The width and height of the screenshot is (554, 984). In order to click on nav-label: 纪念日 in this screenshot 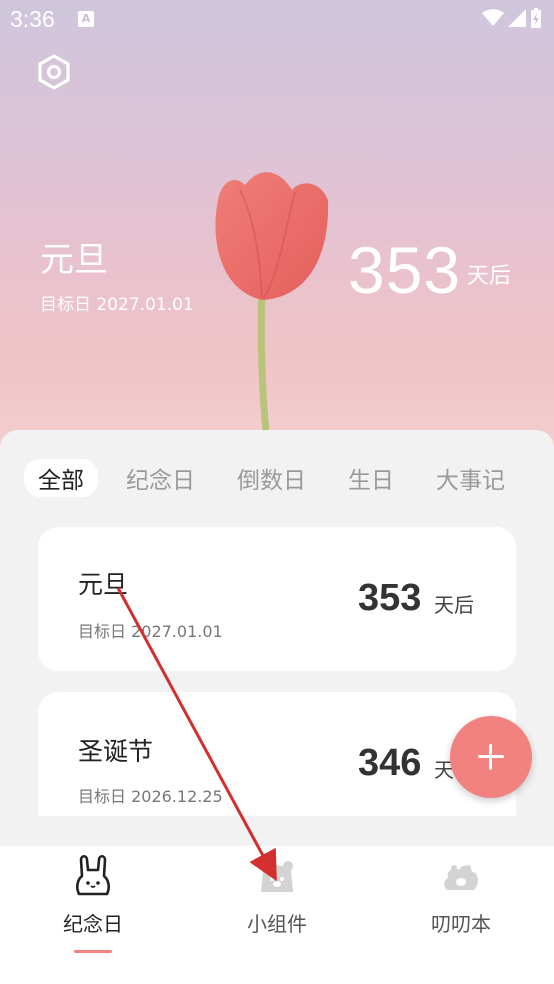, I will do `click(93, 924)`.